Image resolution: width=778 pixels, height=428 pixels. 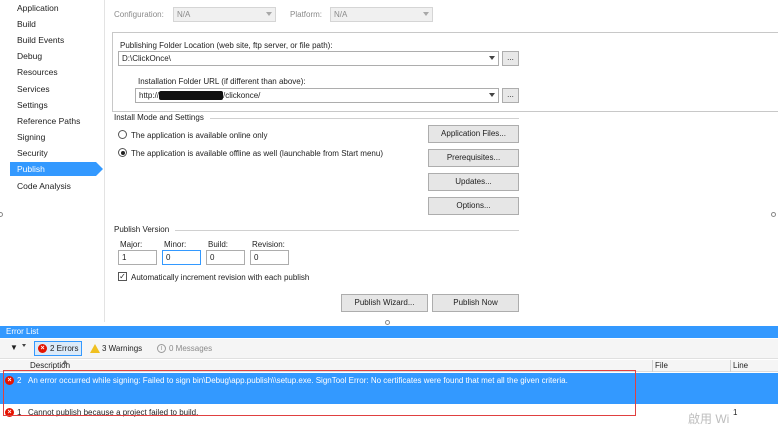 I want to click on nav-item-settings: Settings, so click(x=32, y=105).